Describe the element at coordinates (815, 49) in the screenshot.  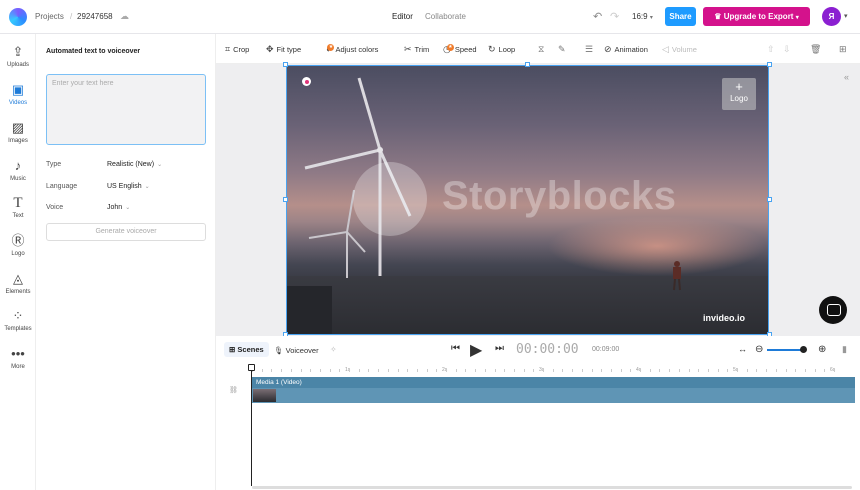
I see `delete-icon: 🗑` at that location.